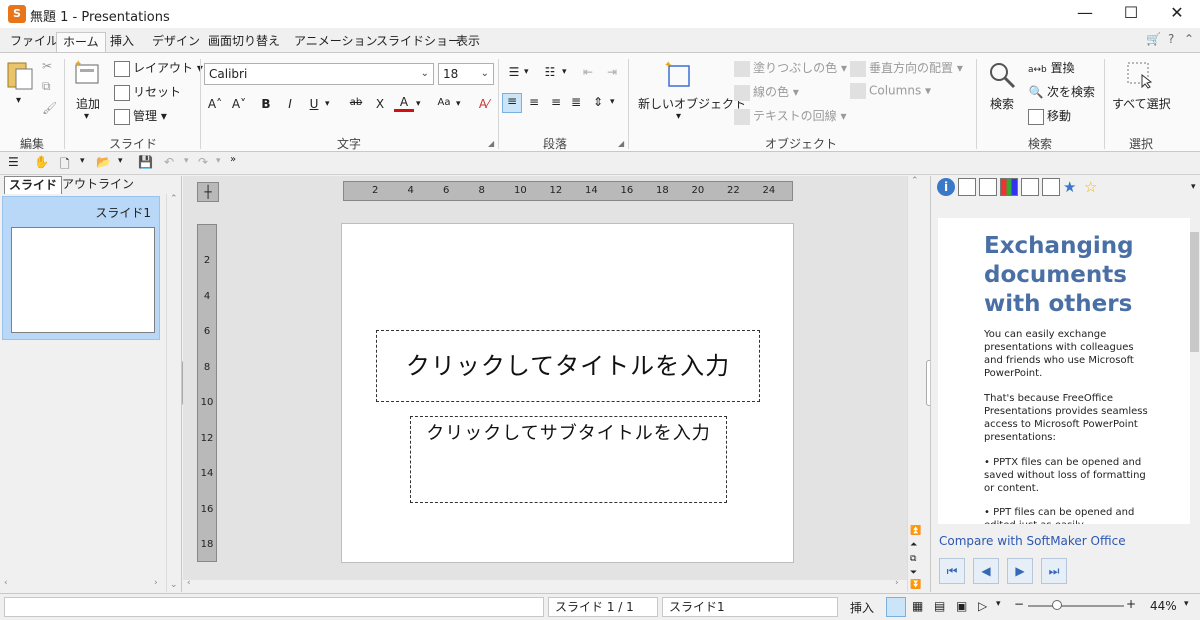 The image size is (1200, 620). Describe the element at coordinates (233, 159) in the screenshot. I see `toolbar-overflow-icon: »` at that location.